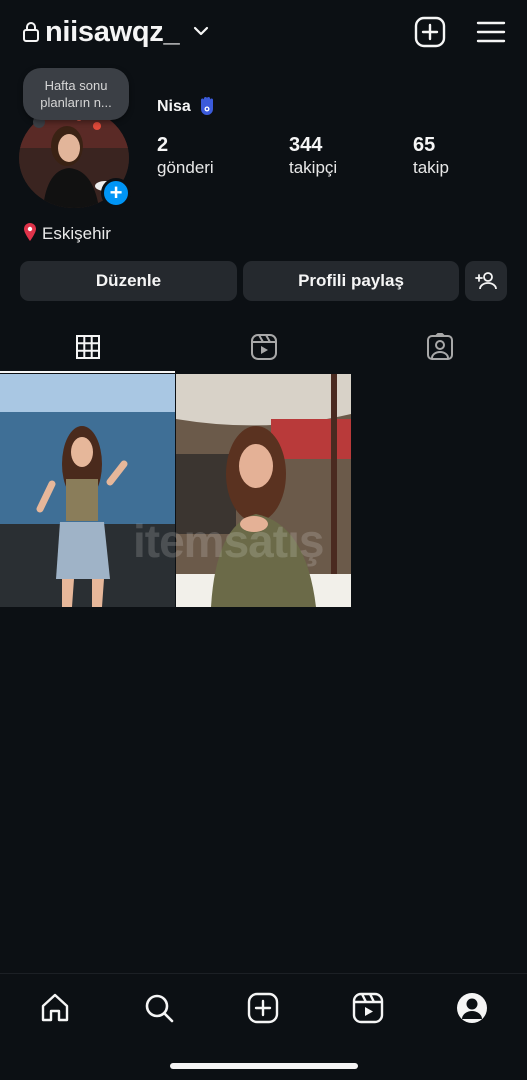 The image size is (527, 1080). I want to click on profile-tabs, so click(263, 347).